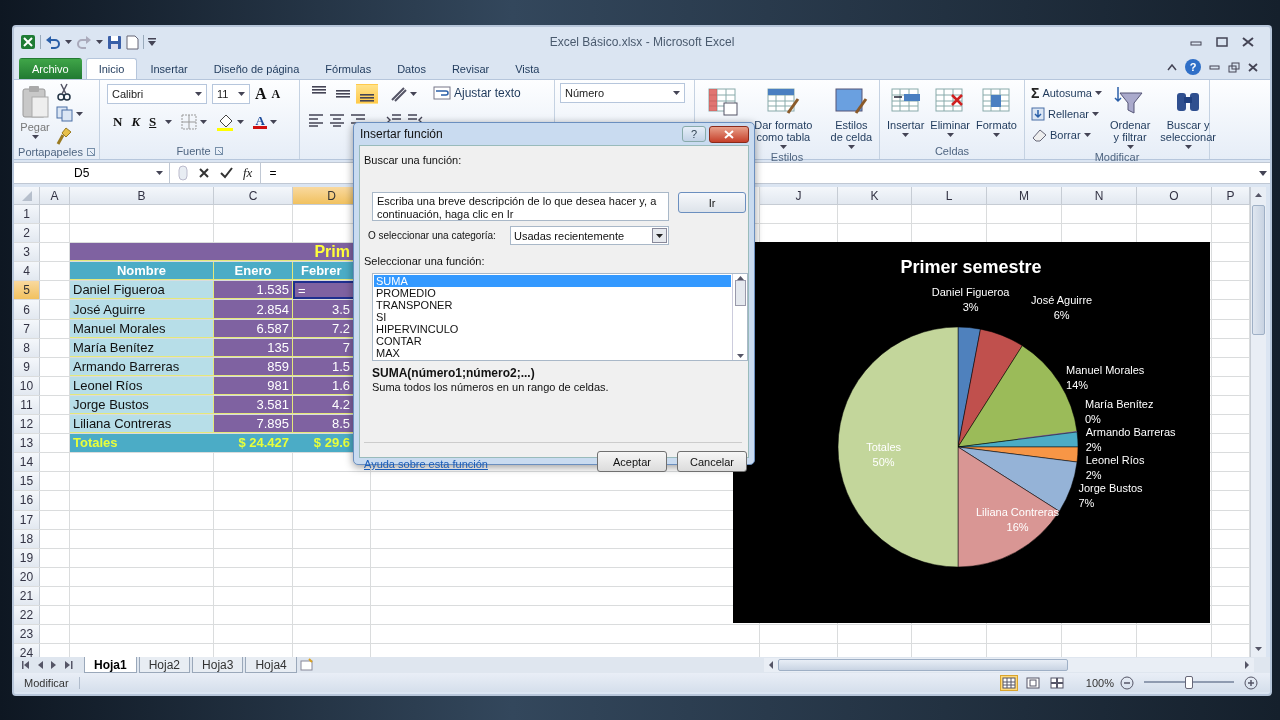  What do you see at coordinates (949, 196) in the screenshot?
I see `column-header: L` at bounding box center [949, 196].